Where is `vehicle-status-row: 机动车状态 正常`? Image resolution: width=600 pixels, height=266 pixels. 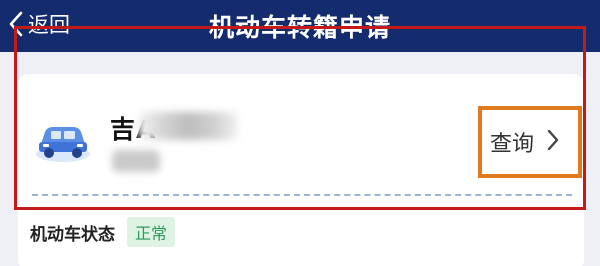 vehicle-status-row: 机动车状态 正常 is located at coordinates (103, 232).